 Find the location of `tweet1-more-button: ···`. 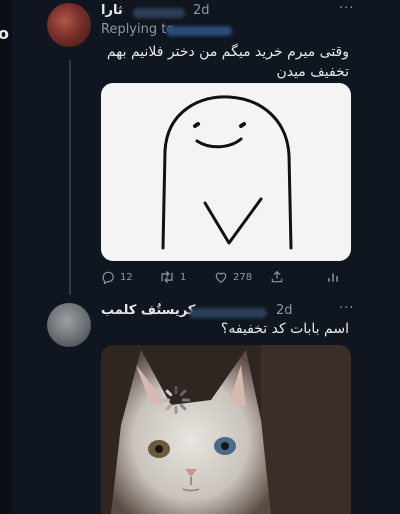

tweet1-more-button: ··· is located at coordinates (346, 8).